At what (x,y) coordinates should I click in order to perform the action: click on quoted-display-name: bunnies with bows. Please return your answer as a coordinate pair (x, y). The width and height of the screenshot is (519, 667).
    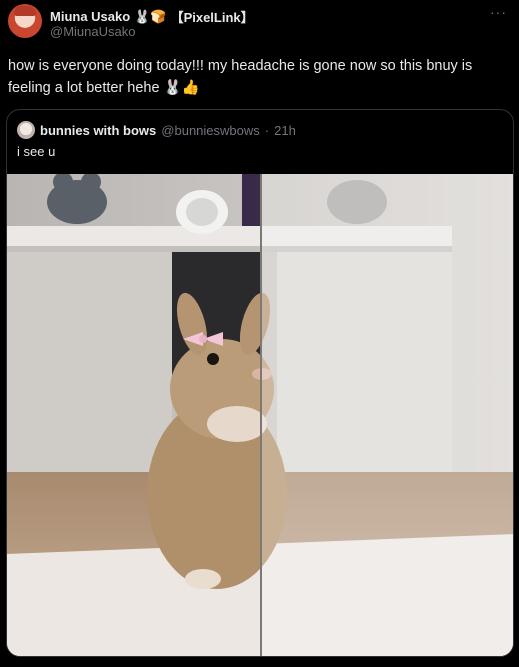
    Looking at the image, I should click on (98, 130).